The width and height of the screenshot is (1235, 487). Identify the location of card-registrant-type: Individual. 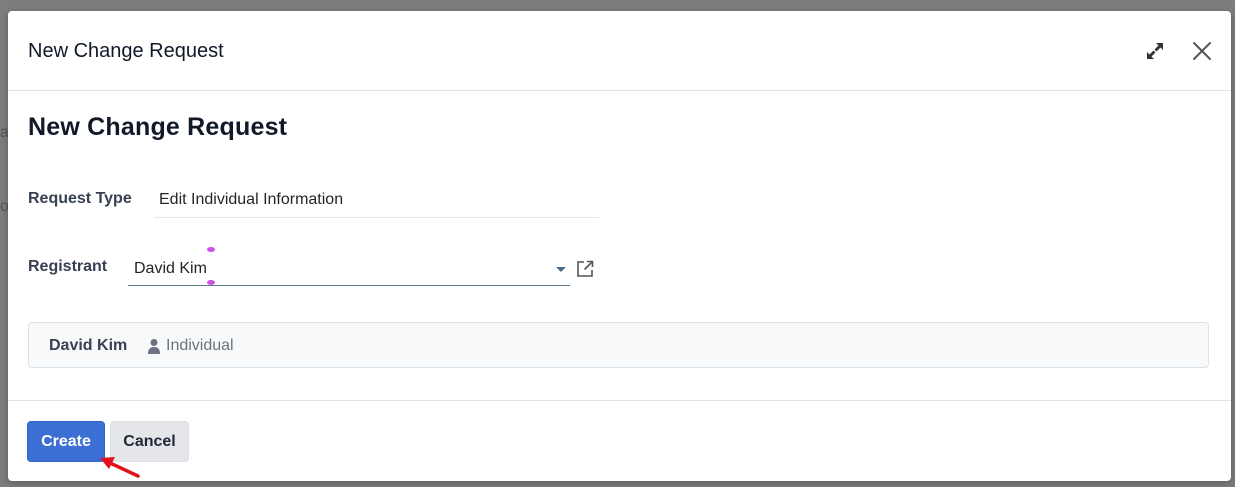
(200, 345).